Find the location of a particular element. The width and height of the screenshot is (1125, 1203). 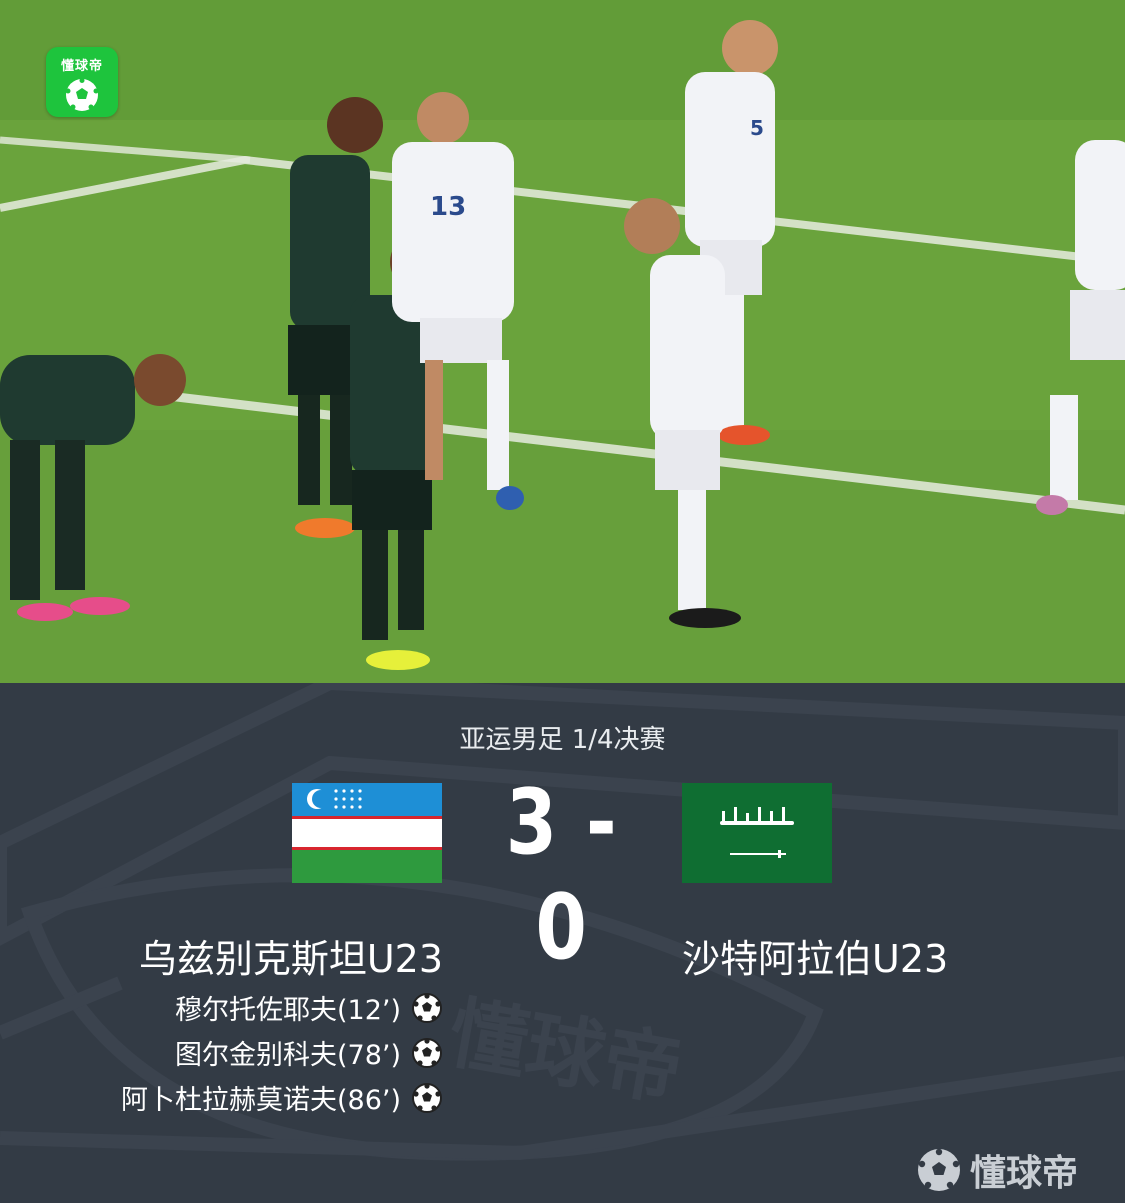

uzbekistan-flag-icon is located at coordinates (367, 833).